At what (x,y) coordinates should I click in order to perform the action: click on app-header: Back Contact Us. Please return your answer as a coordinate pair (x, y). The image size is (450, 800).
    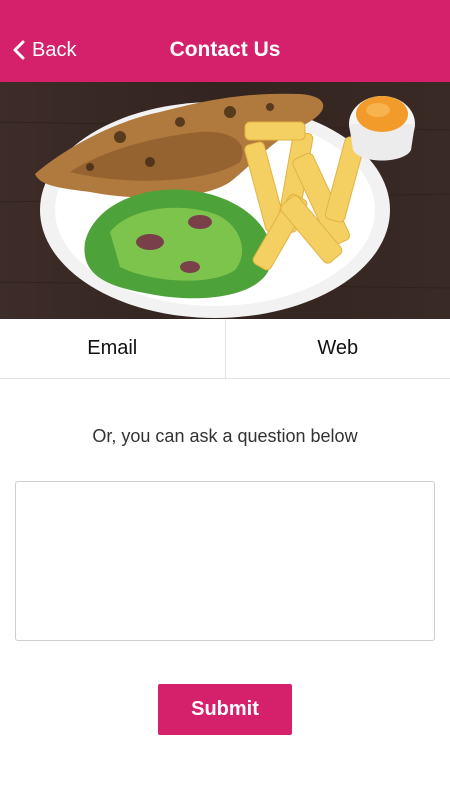
    Looking at the image, I should click on (225, 41).